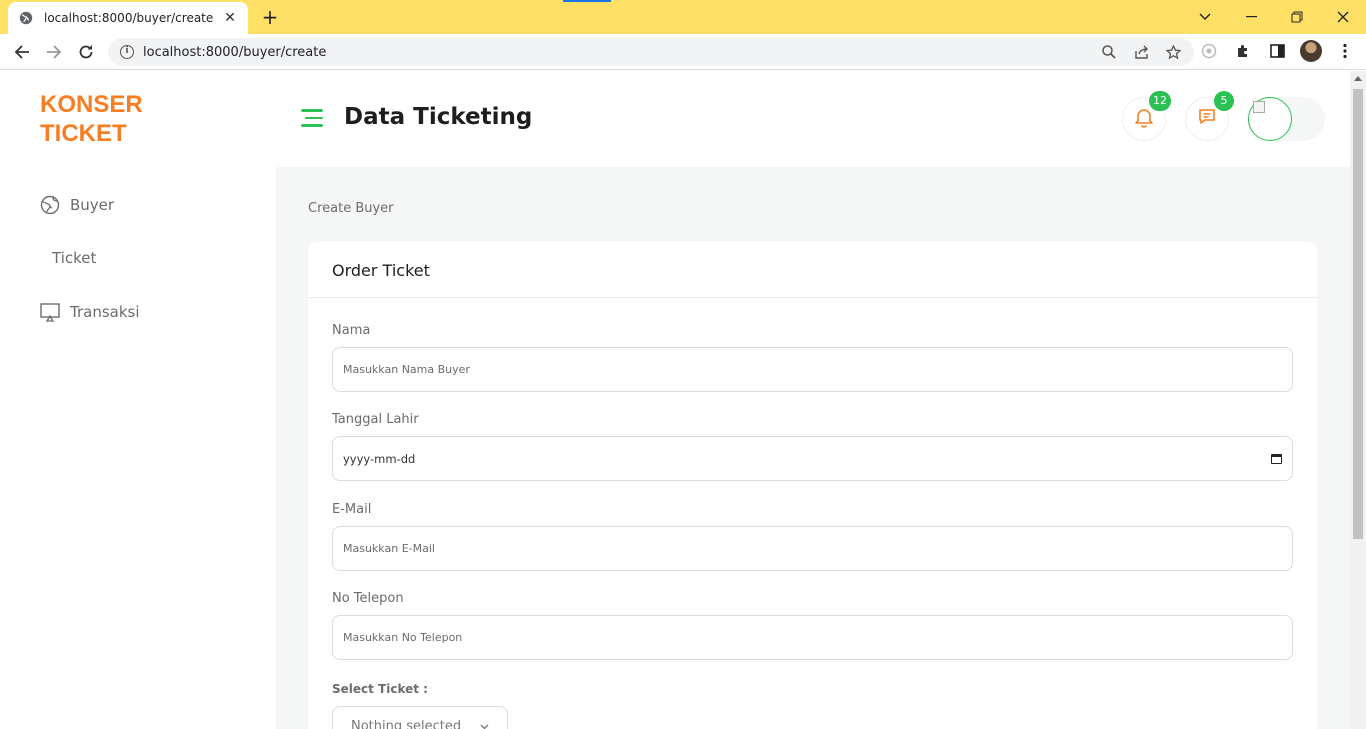  Describe the element at coordinates (54, 52) in the screenshot. I see `forward-icon` at that location.